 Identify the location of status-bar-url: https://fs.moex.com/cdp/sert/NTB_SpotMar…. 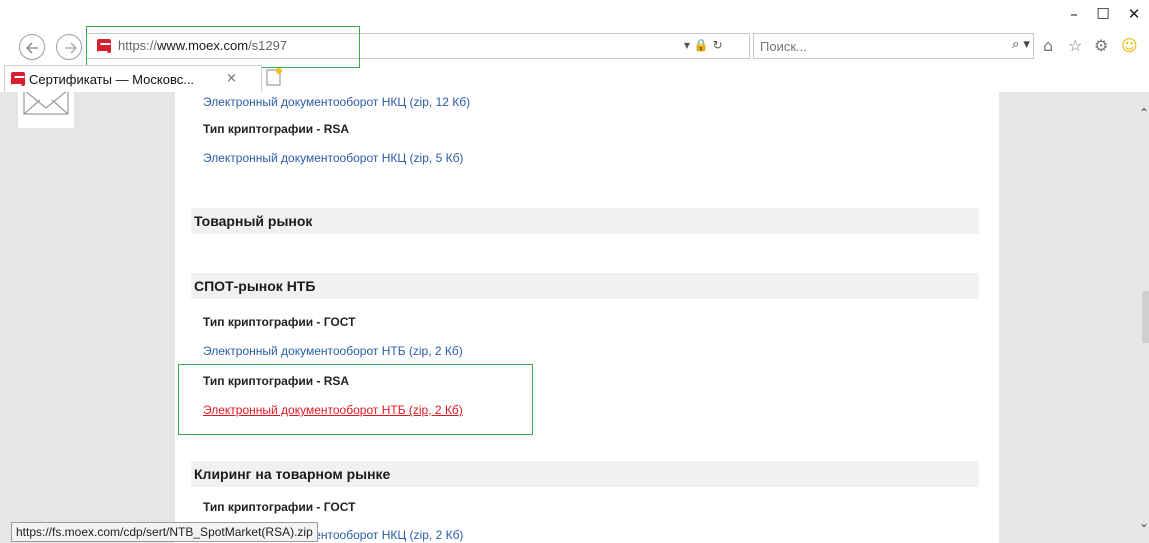
(164, 532).